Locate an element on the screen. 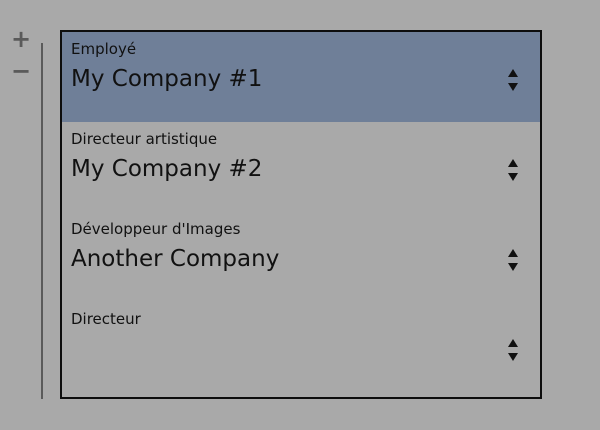 Image resolution: width=600 pixels, height=430 pixels. row-label: Employé is located at coordinates (104, 49).